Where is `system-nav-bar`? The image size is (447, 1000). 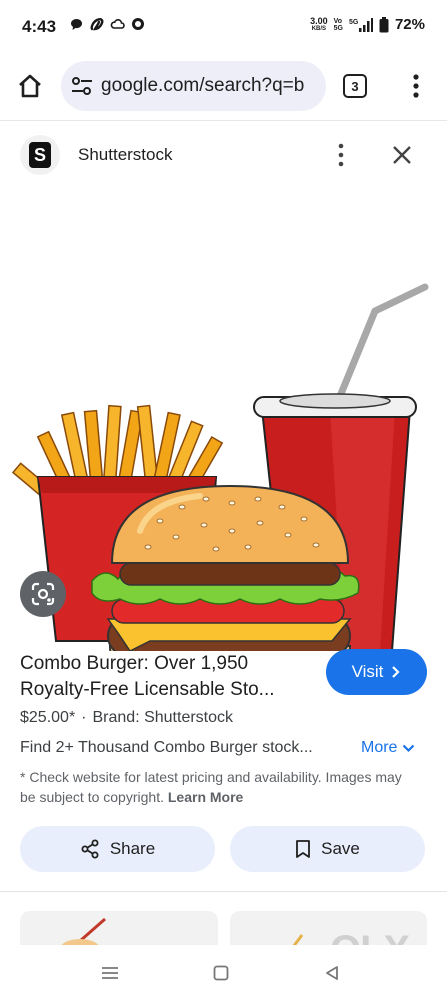
system-nav-bar is located at coordinates (223, 972).